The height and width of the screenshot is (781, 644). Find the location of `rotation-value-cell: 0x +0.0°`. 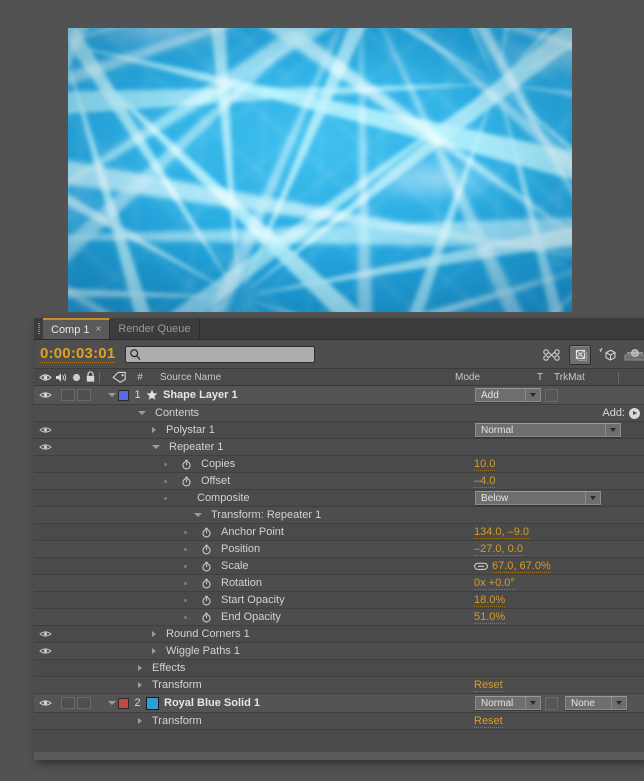

rotation-value-cell: 0x +0.0° is located at coordinates (494, 583).